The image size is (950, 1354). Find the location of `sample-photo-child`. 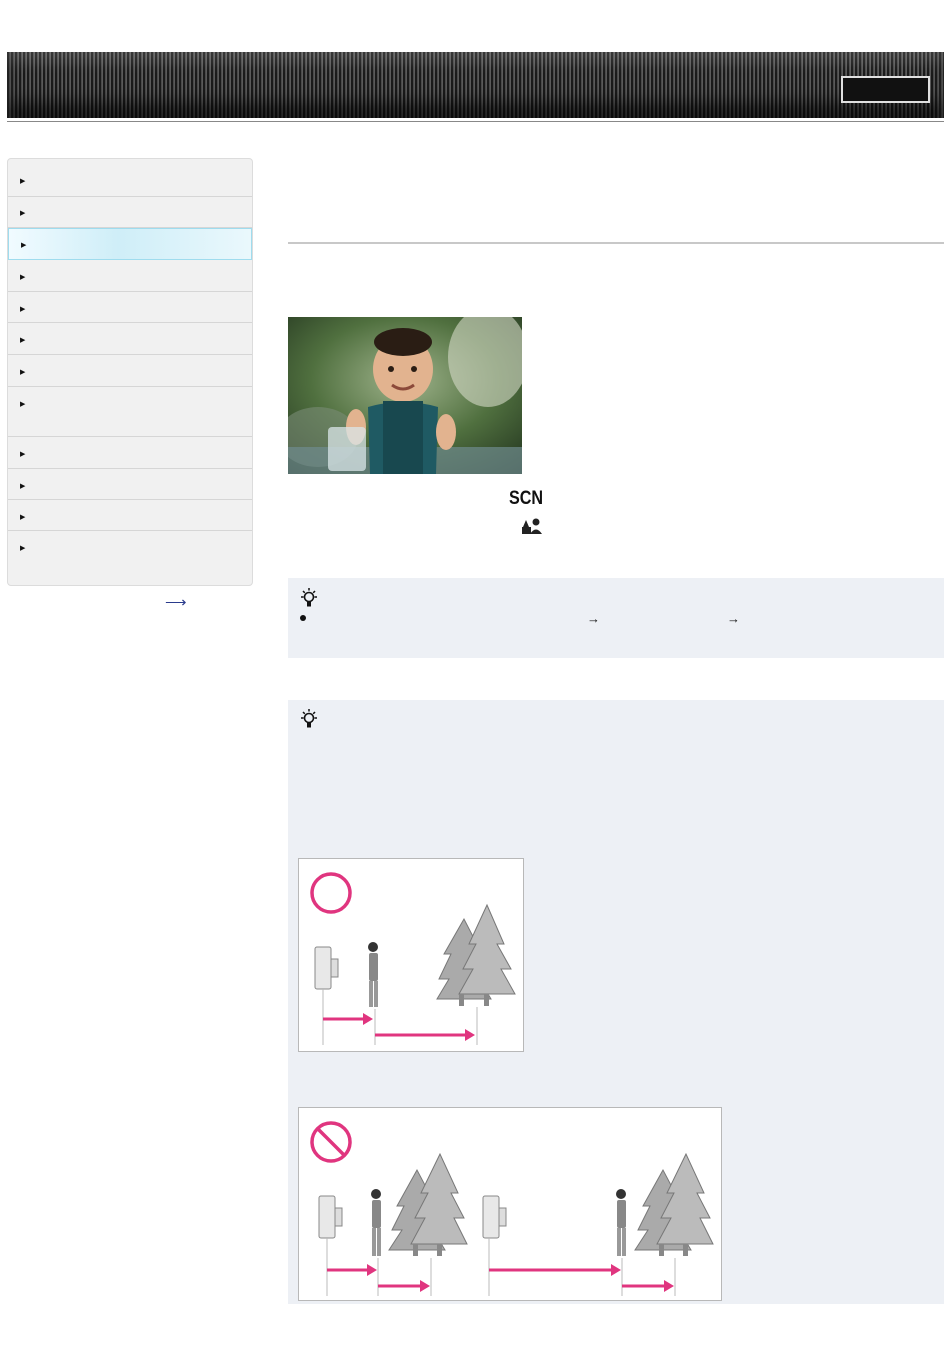

sample-photo-child is located at coordinates (405, 395).